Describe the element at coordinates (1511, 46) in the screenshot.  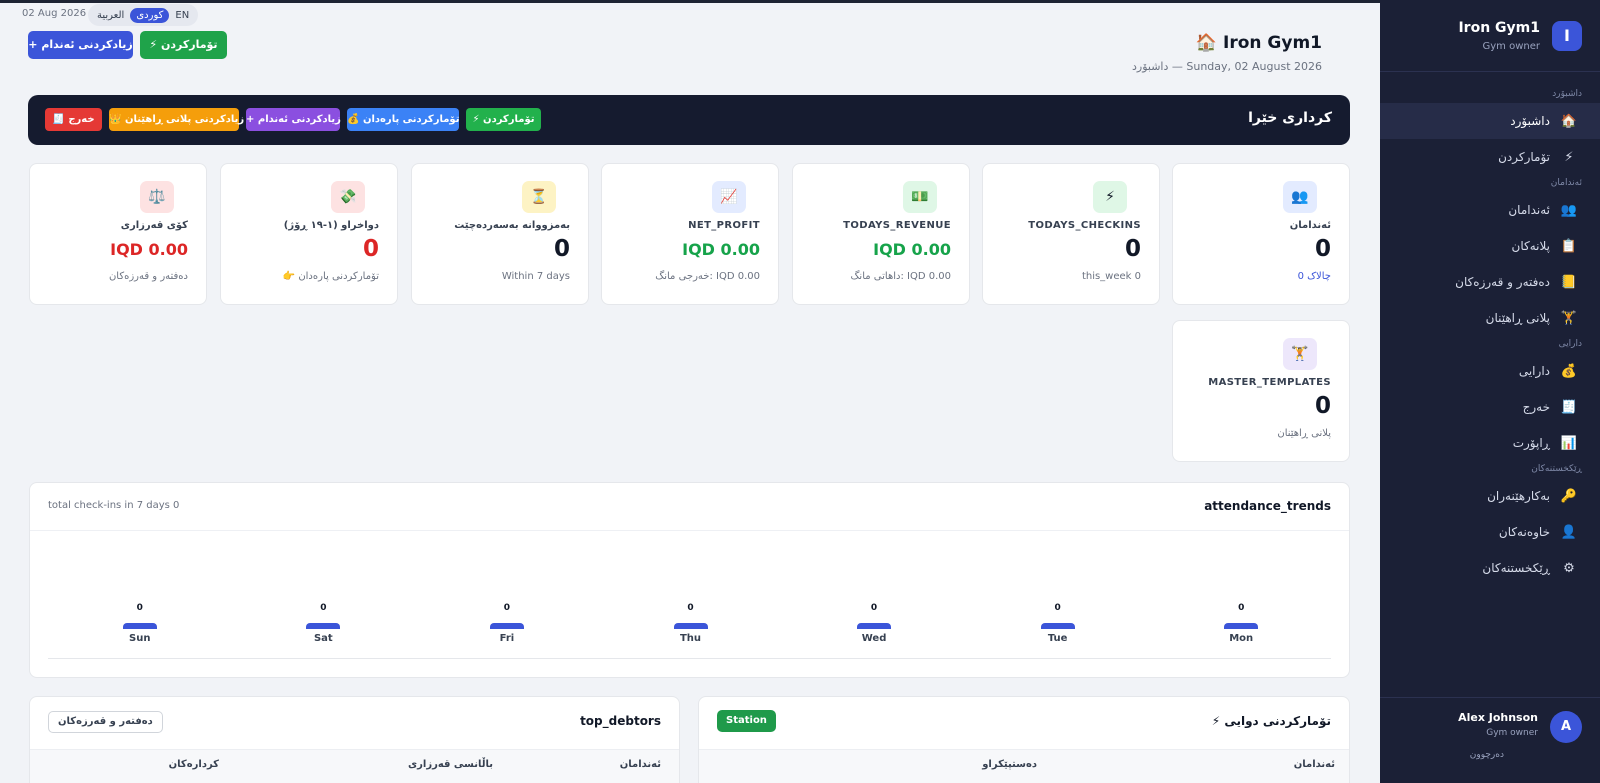
I see `gym-role: Gym owner` at that location.